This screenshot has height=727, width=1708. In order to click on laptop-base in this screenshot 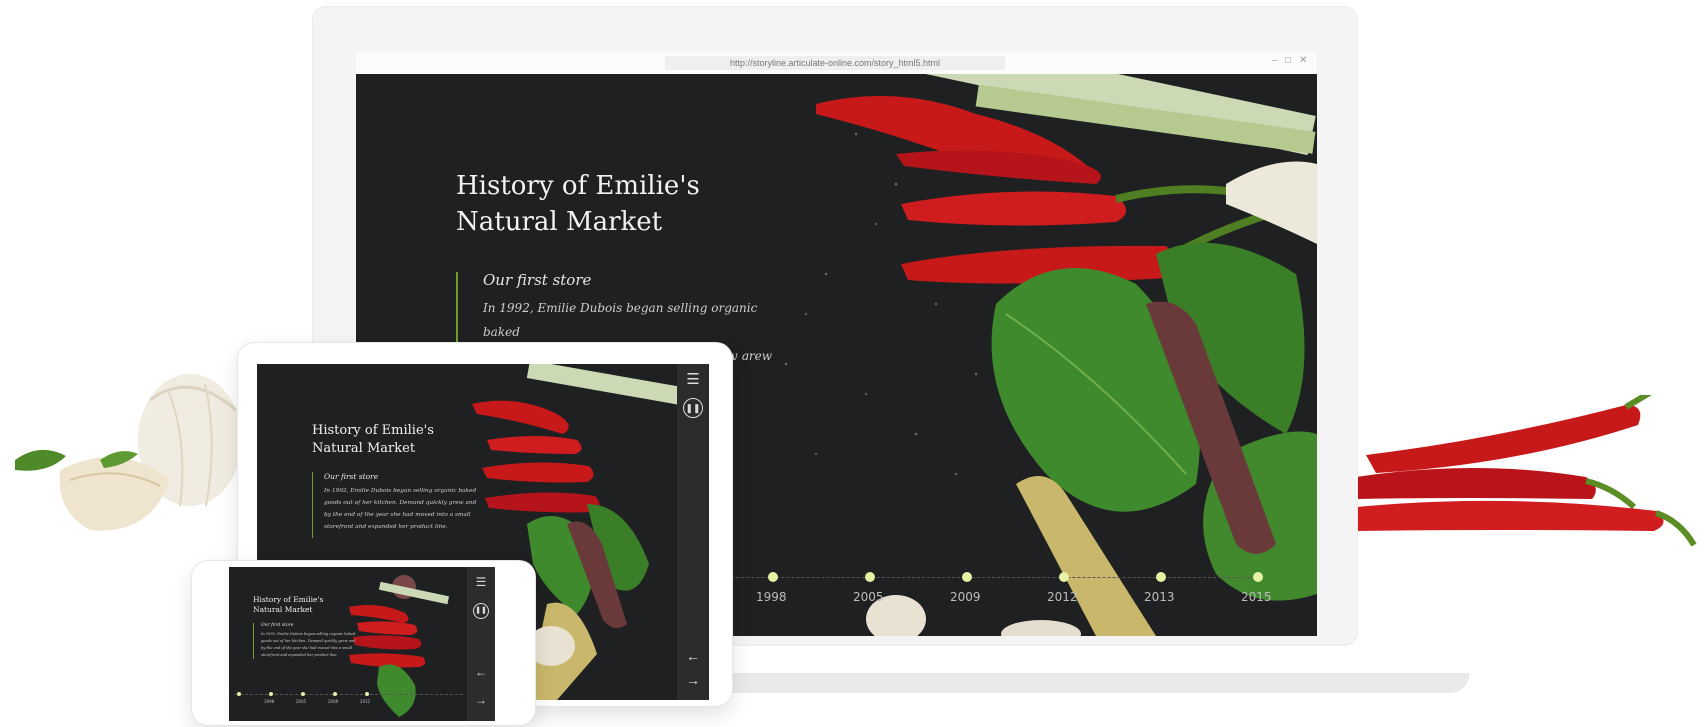, I will do `click(1080, 683)`.